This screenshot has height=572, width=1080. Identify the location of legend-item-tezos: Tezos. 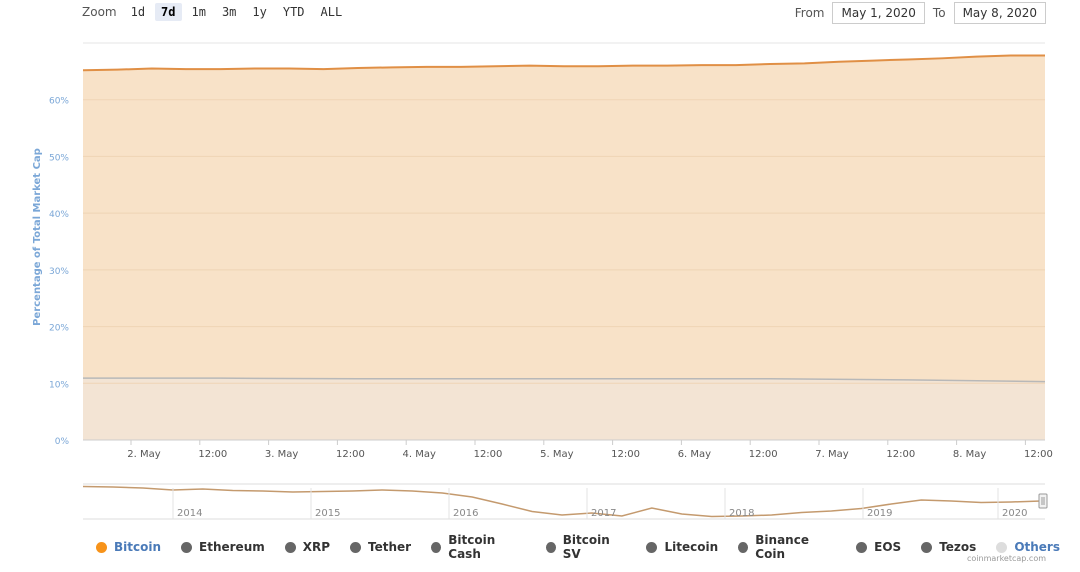
(948, 547).